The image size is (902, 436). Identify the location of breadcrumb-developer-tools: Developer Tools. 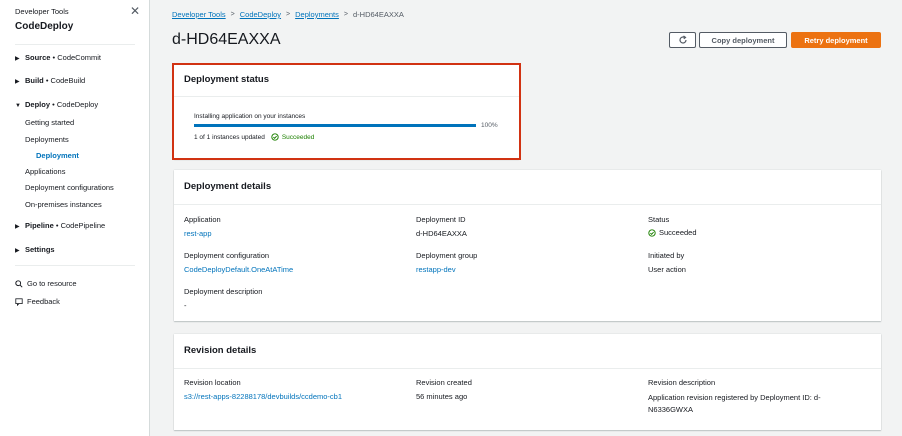
(199, 14).